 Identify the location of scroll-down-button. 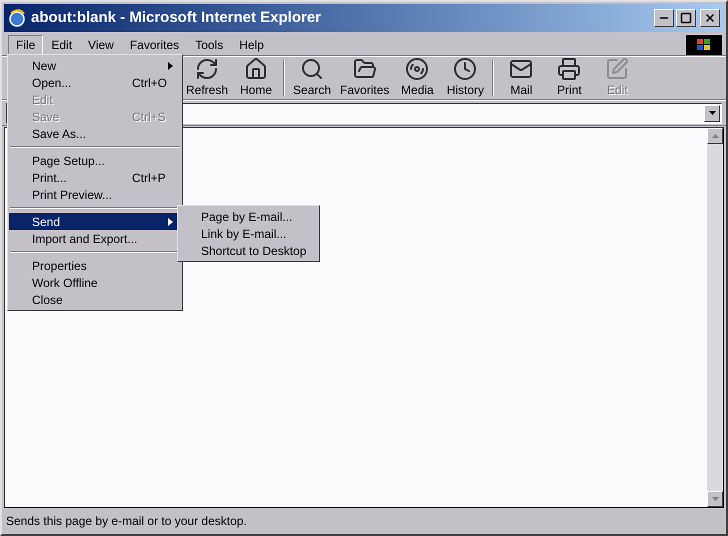
(715, 499).